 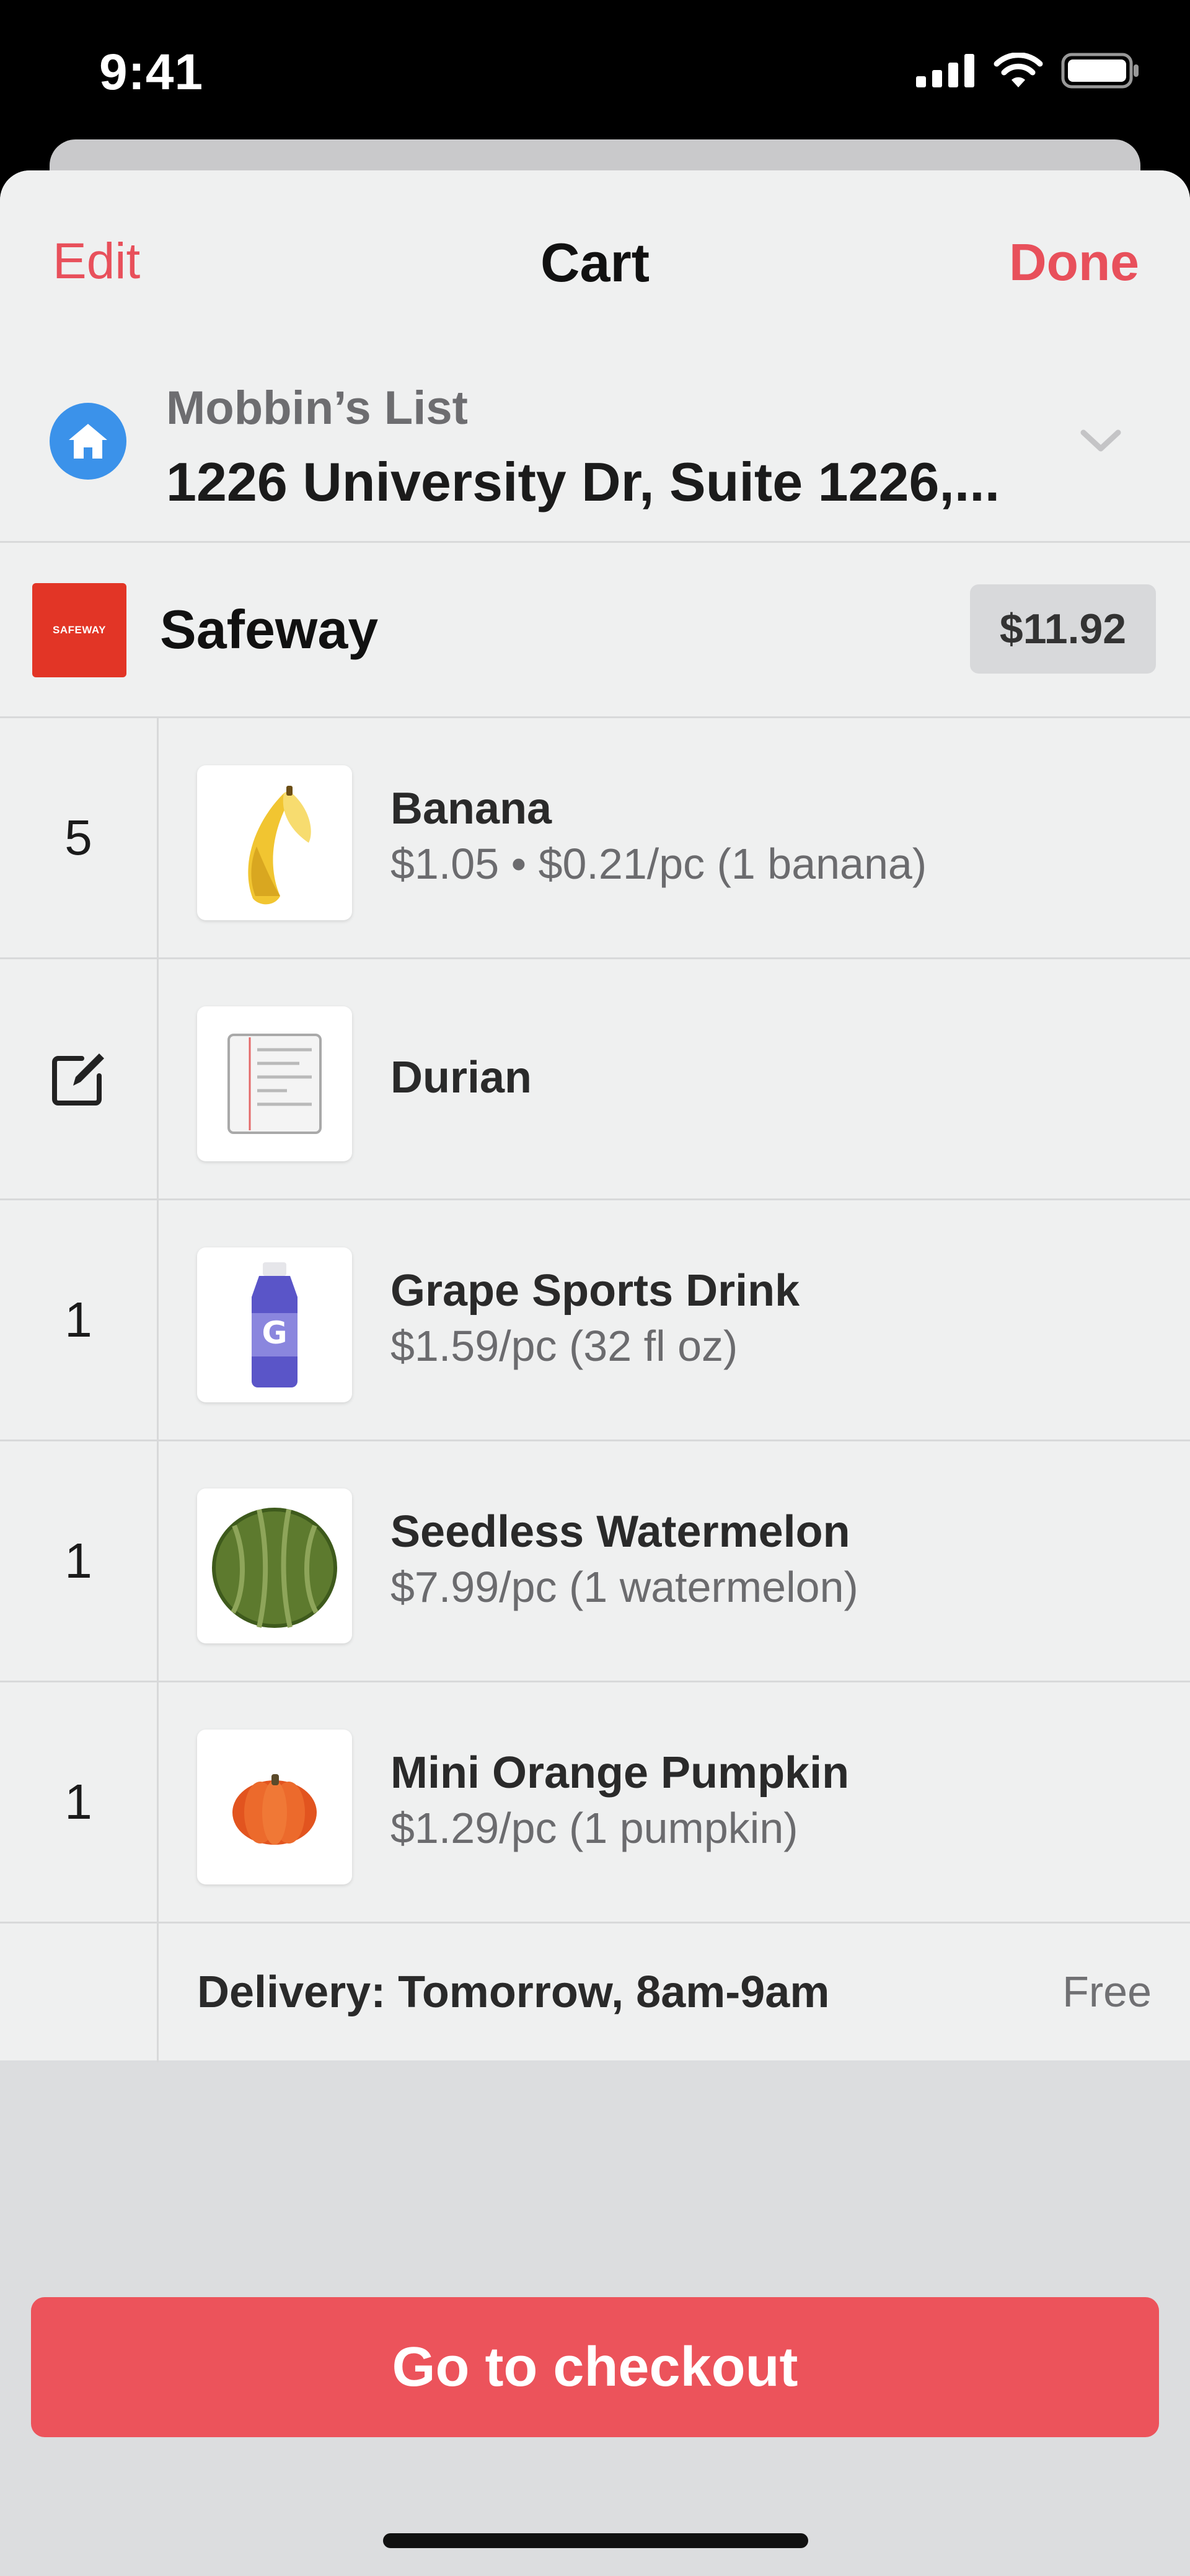 What do you see at coordinates (620, 1773) in the screenshot?
I see `item-name: Mini Orange Pumpkin` at bounding box center [620, 1773].